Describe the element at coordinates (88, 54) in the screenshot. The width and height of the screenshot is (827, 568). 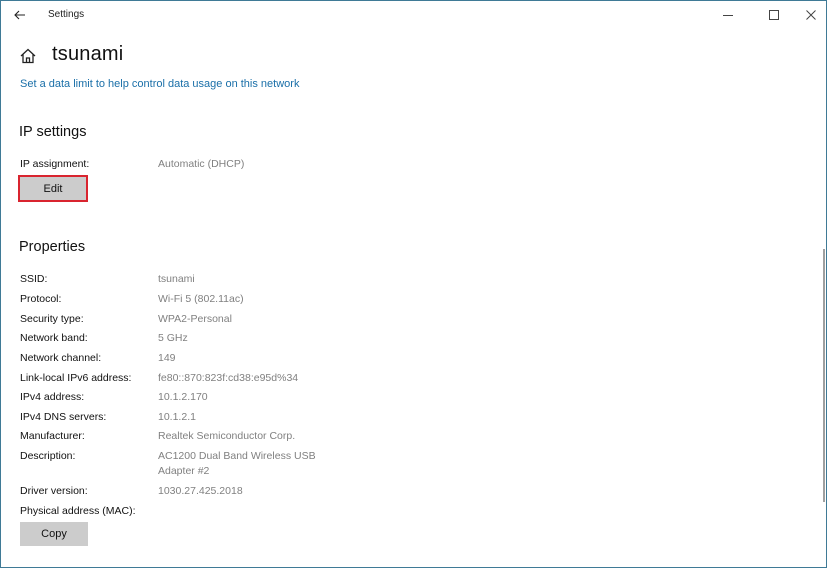
I see `page-title: tsunami` at that location.